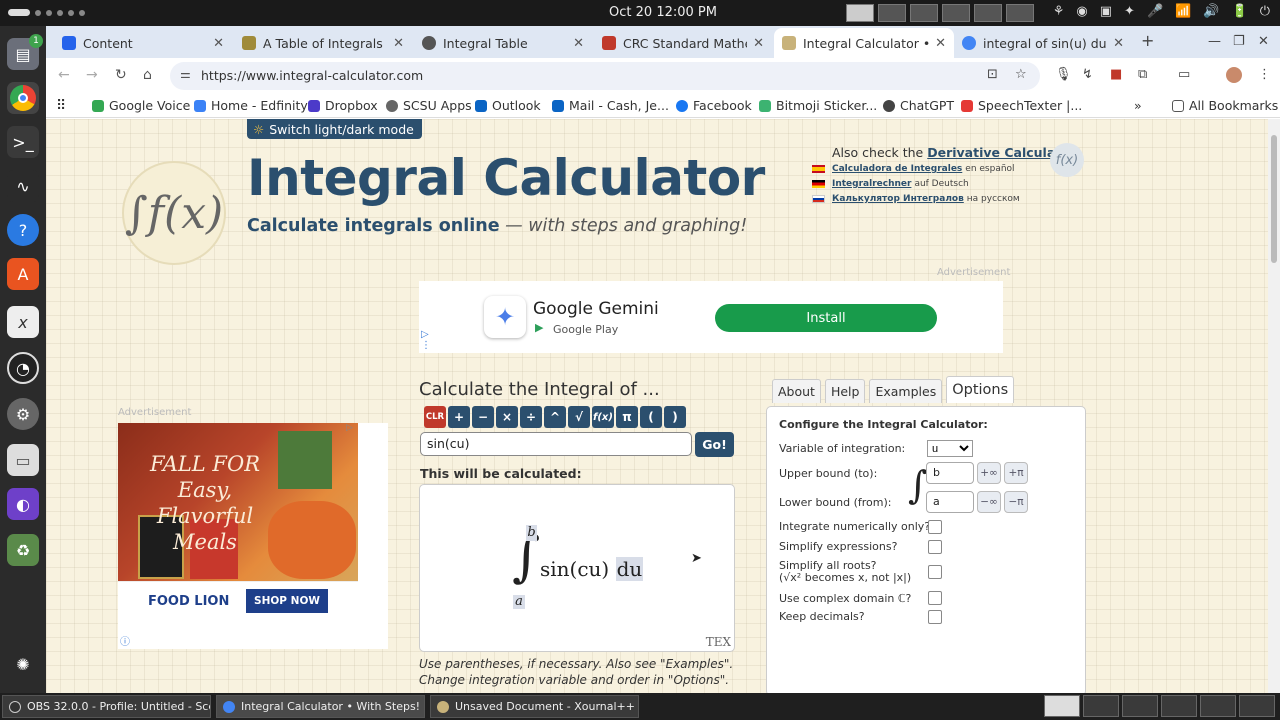 This screenshot has height=720, width=1280. What do you see at coordinates (935, 547) in the screenshot?
I see `simplify-checkbox` at bounding box center [935, 547].